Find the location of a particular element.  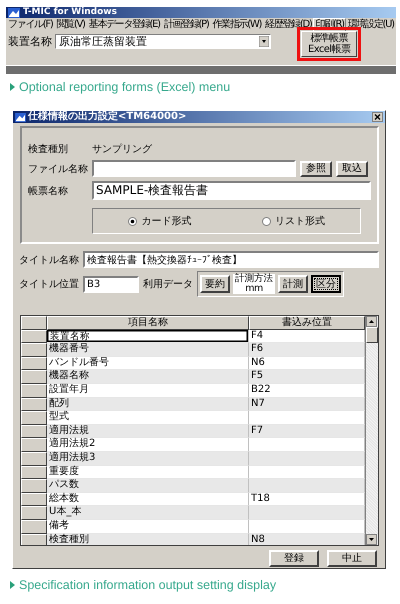

table-cell: 総本数 is located at coordinates (148, 499).